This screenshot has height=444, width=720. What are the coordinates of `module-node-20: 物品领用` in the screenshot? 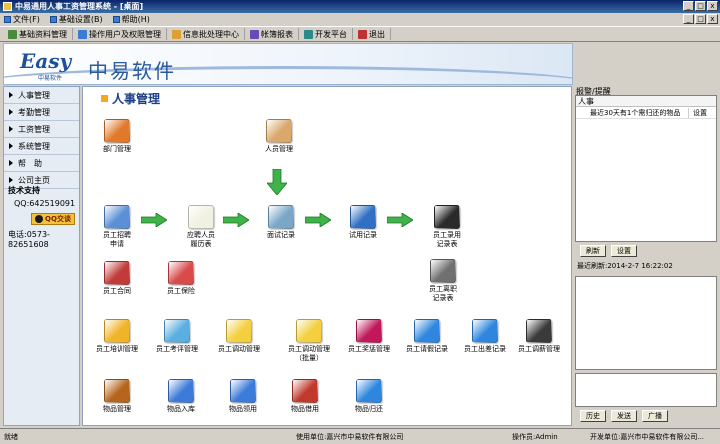 It's located at (243, 396).